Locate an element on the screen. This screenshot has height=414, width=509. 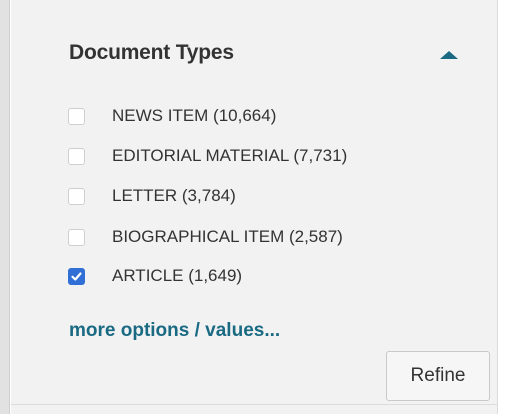
option-label: BIOGRAPHICAL ITEM (2,587) is located at coordinates (227, 236).